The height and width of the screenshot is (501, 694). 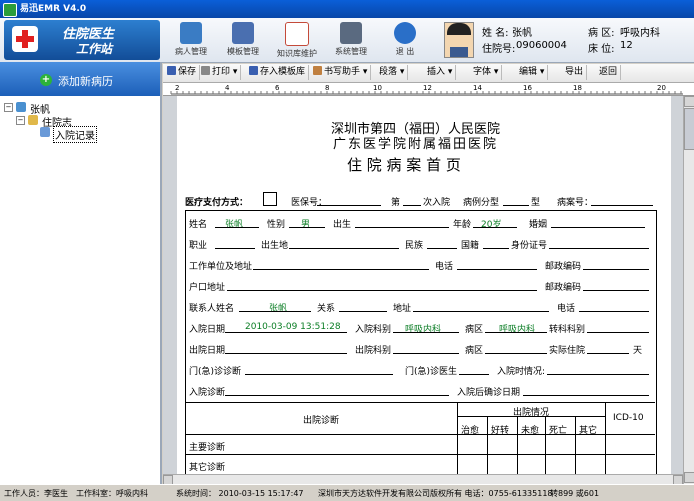 What do you see at coordinates (405, 40) in the screenshot?
I see `exit-button: 退 出` at bounding box center [405, 40].